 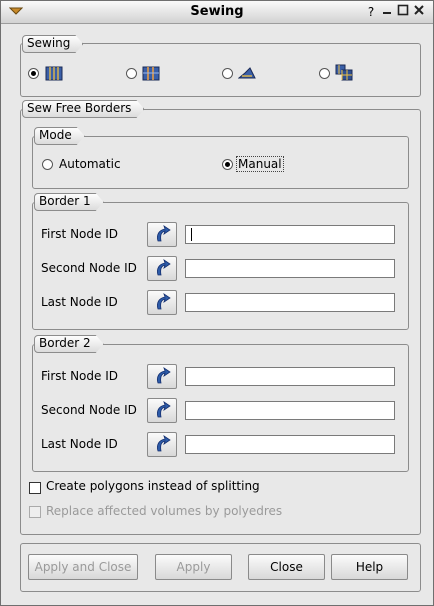 What do you see at coordinates (69, 202) in the screenshot?
I see `border1-group-label: Border 1` at bounding box center [69, 202].